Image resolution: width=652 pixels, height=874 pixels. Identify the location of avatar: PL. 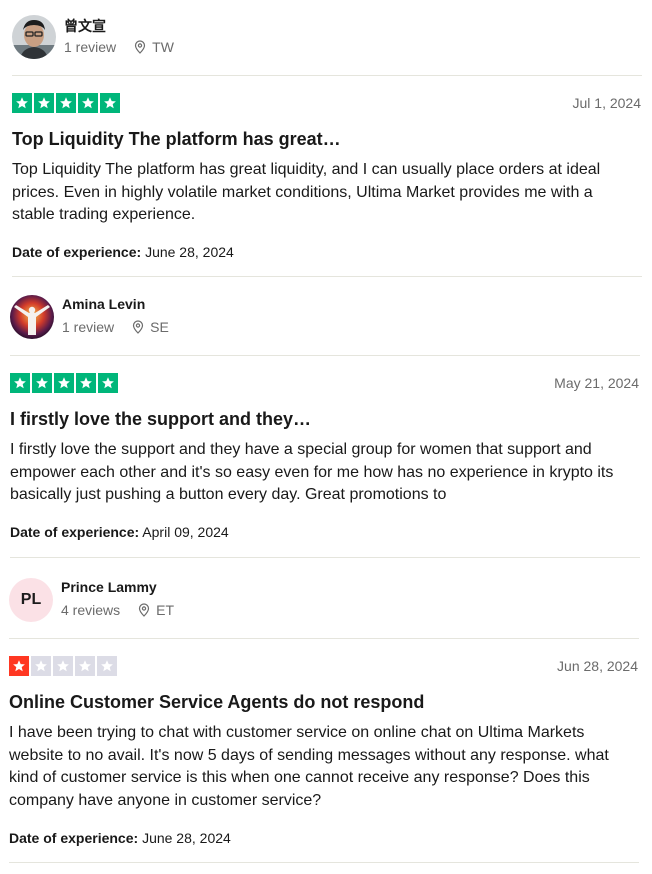
(31, 600).